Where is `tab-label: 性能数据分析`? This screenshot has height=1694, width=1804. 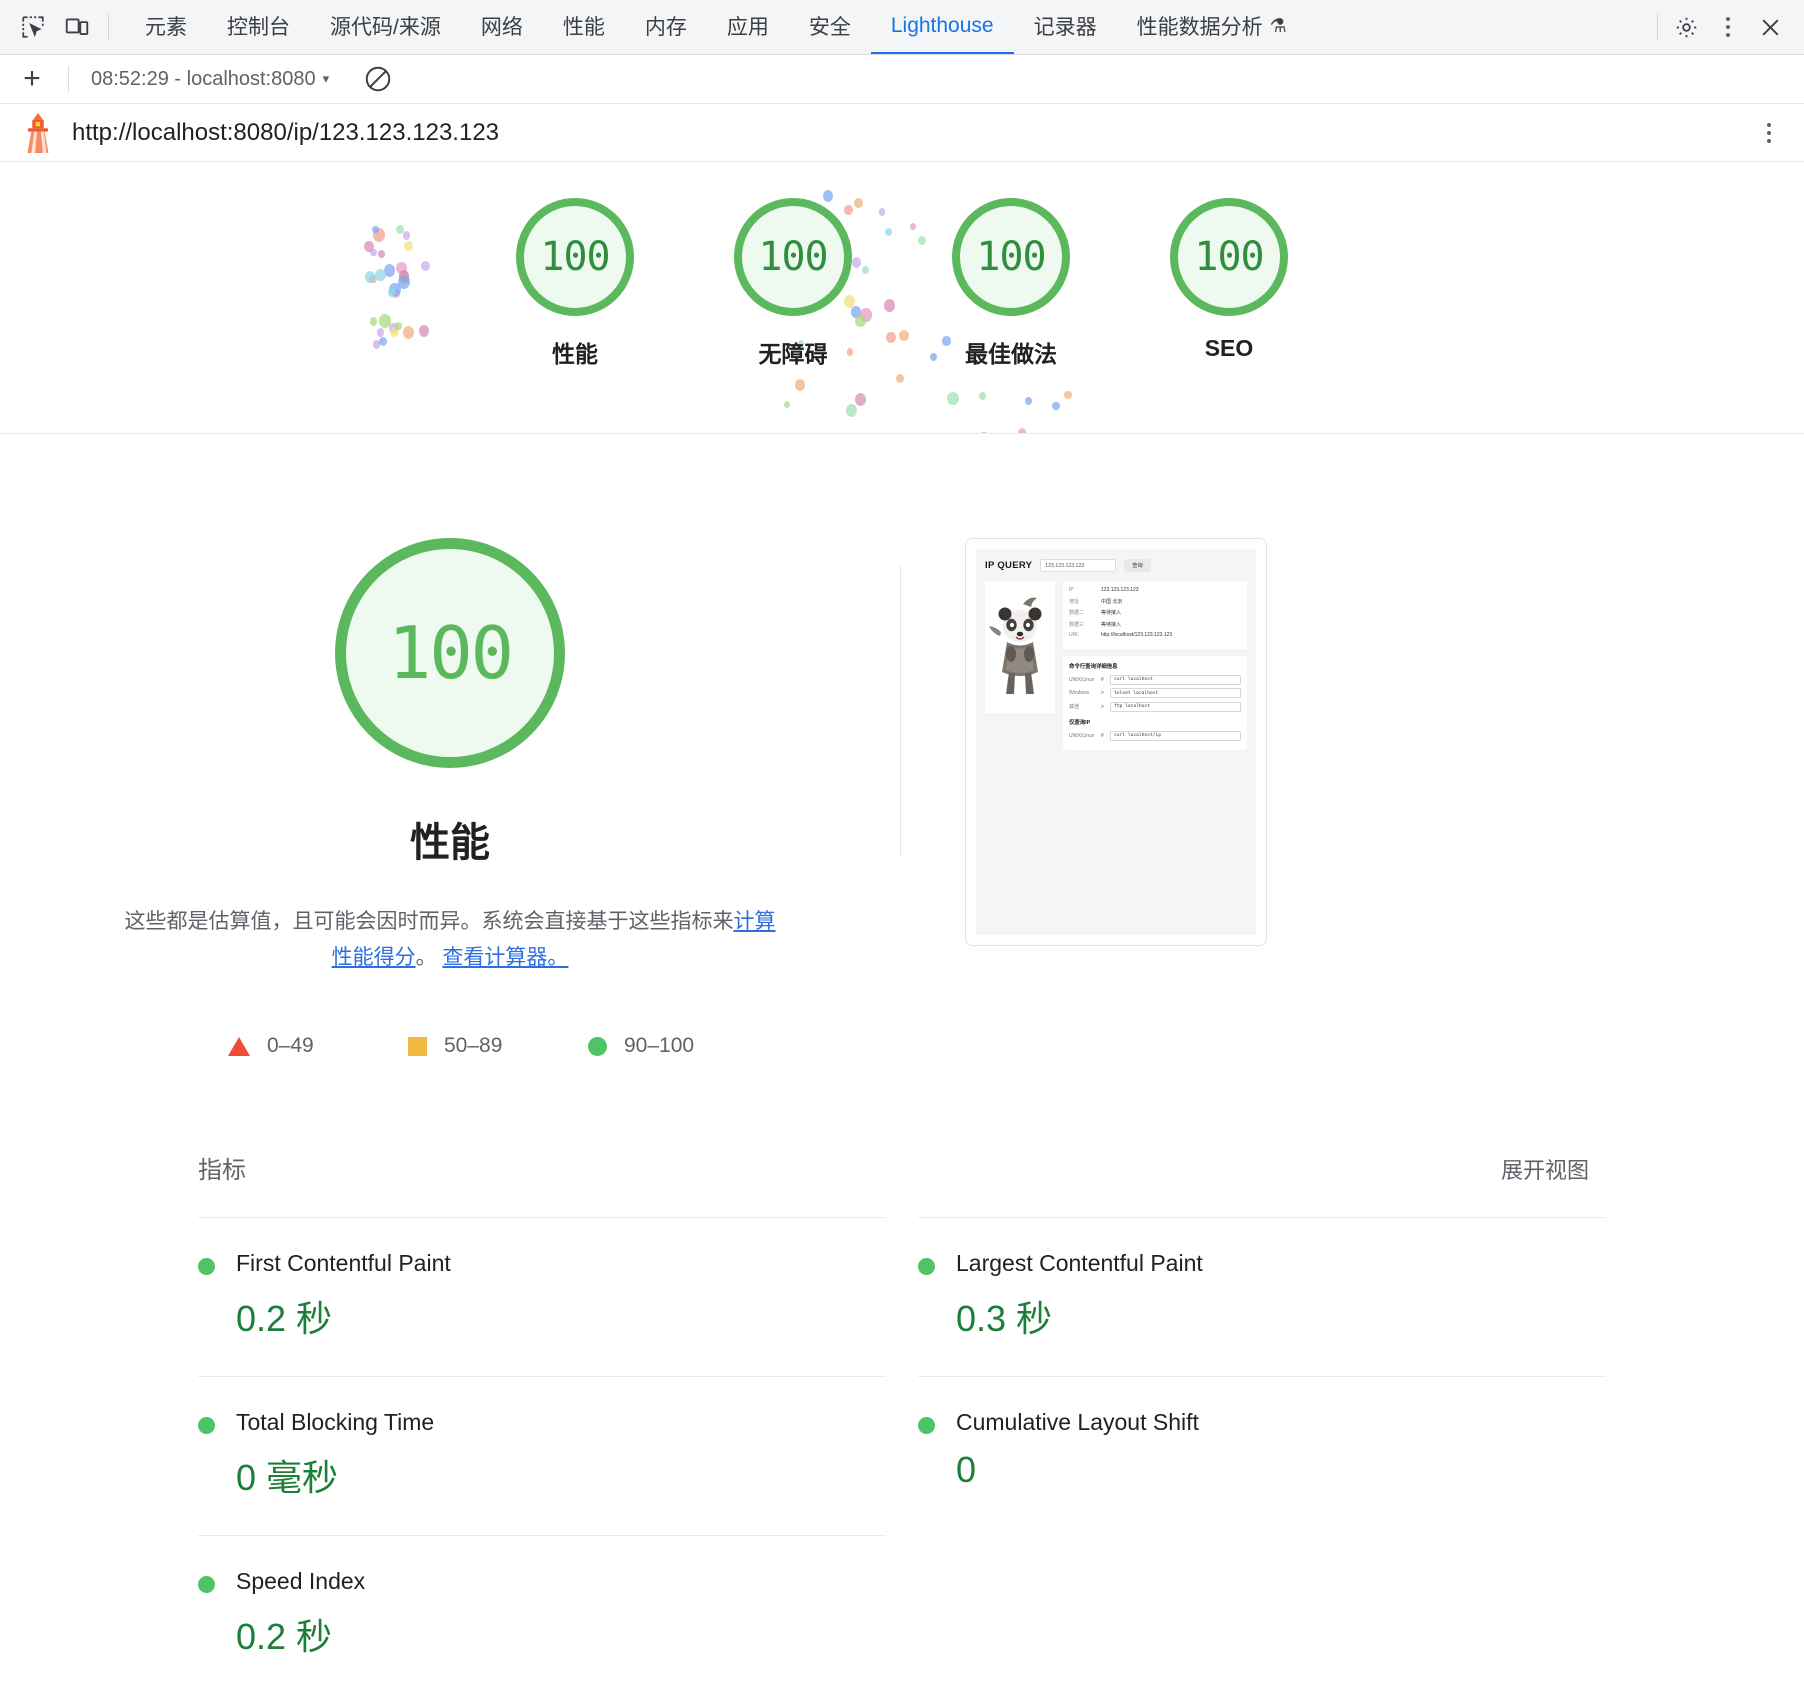
tab-label: 性能数据分析 is located at coordinates (1199, 27).